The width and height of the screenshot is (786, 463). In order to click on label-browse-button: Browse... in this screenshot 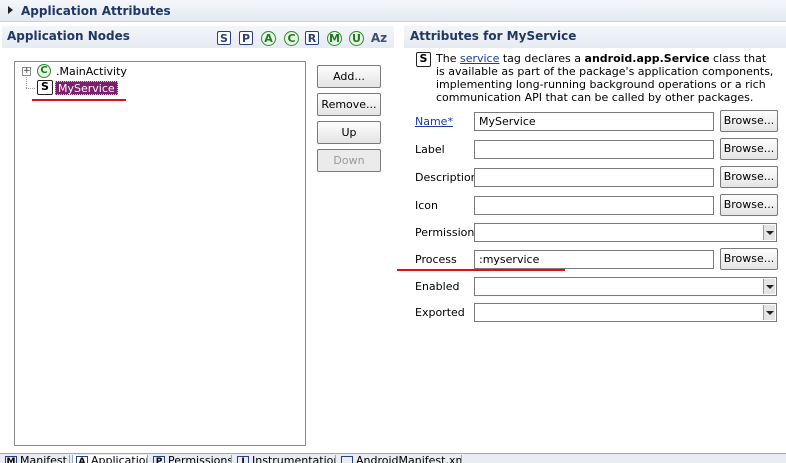, I will do `click(749, 149)`.